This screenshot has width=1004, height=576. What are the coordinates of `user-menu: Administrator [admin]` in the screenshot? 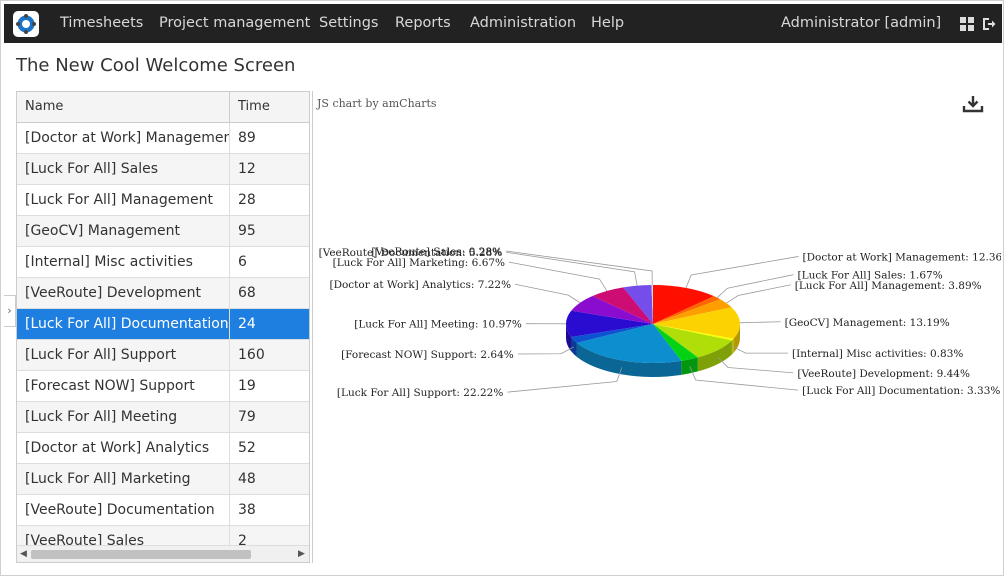 It's located at (861, 23).